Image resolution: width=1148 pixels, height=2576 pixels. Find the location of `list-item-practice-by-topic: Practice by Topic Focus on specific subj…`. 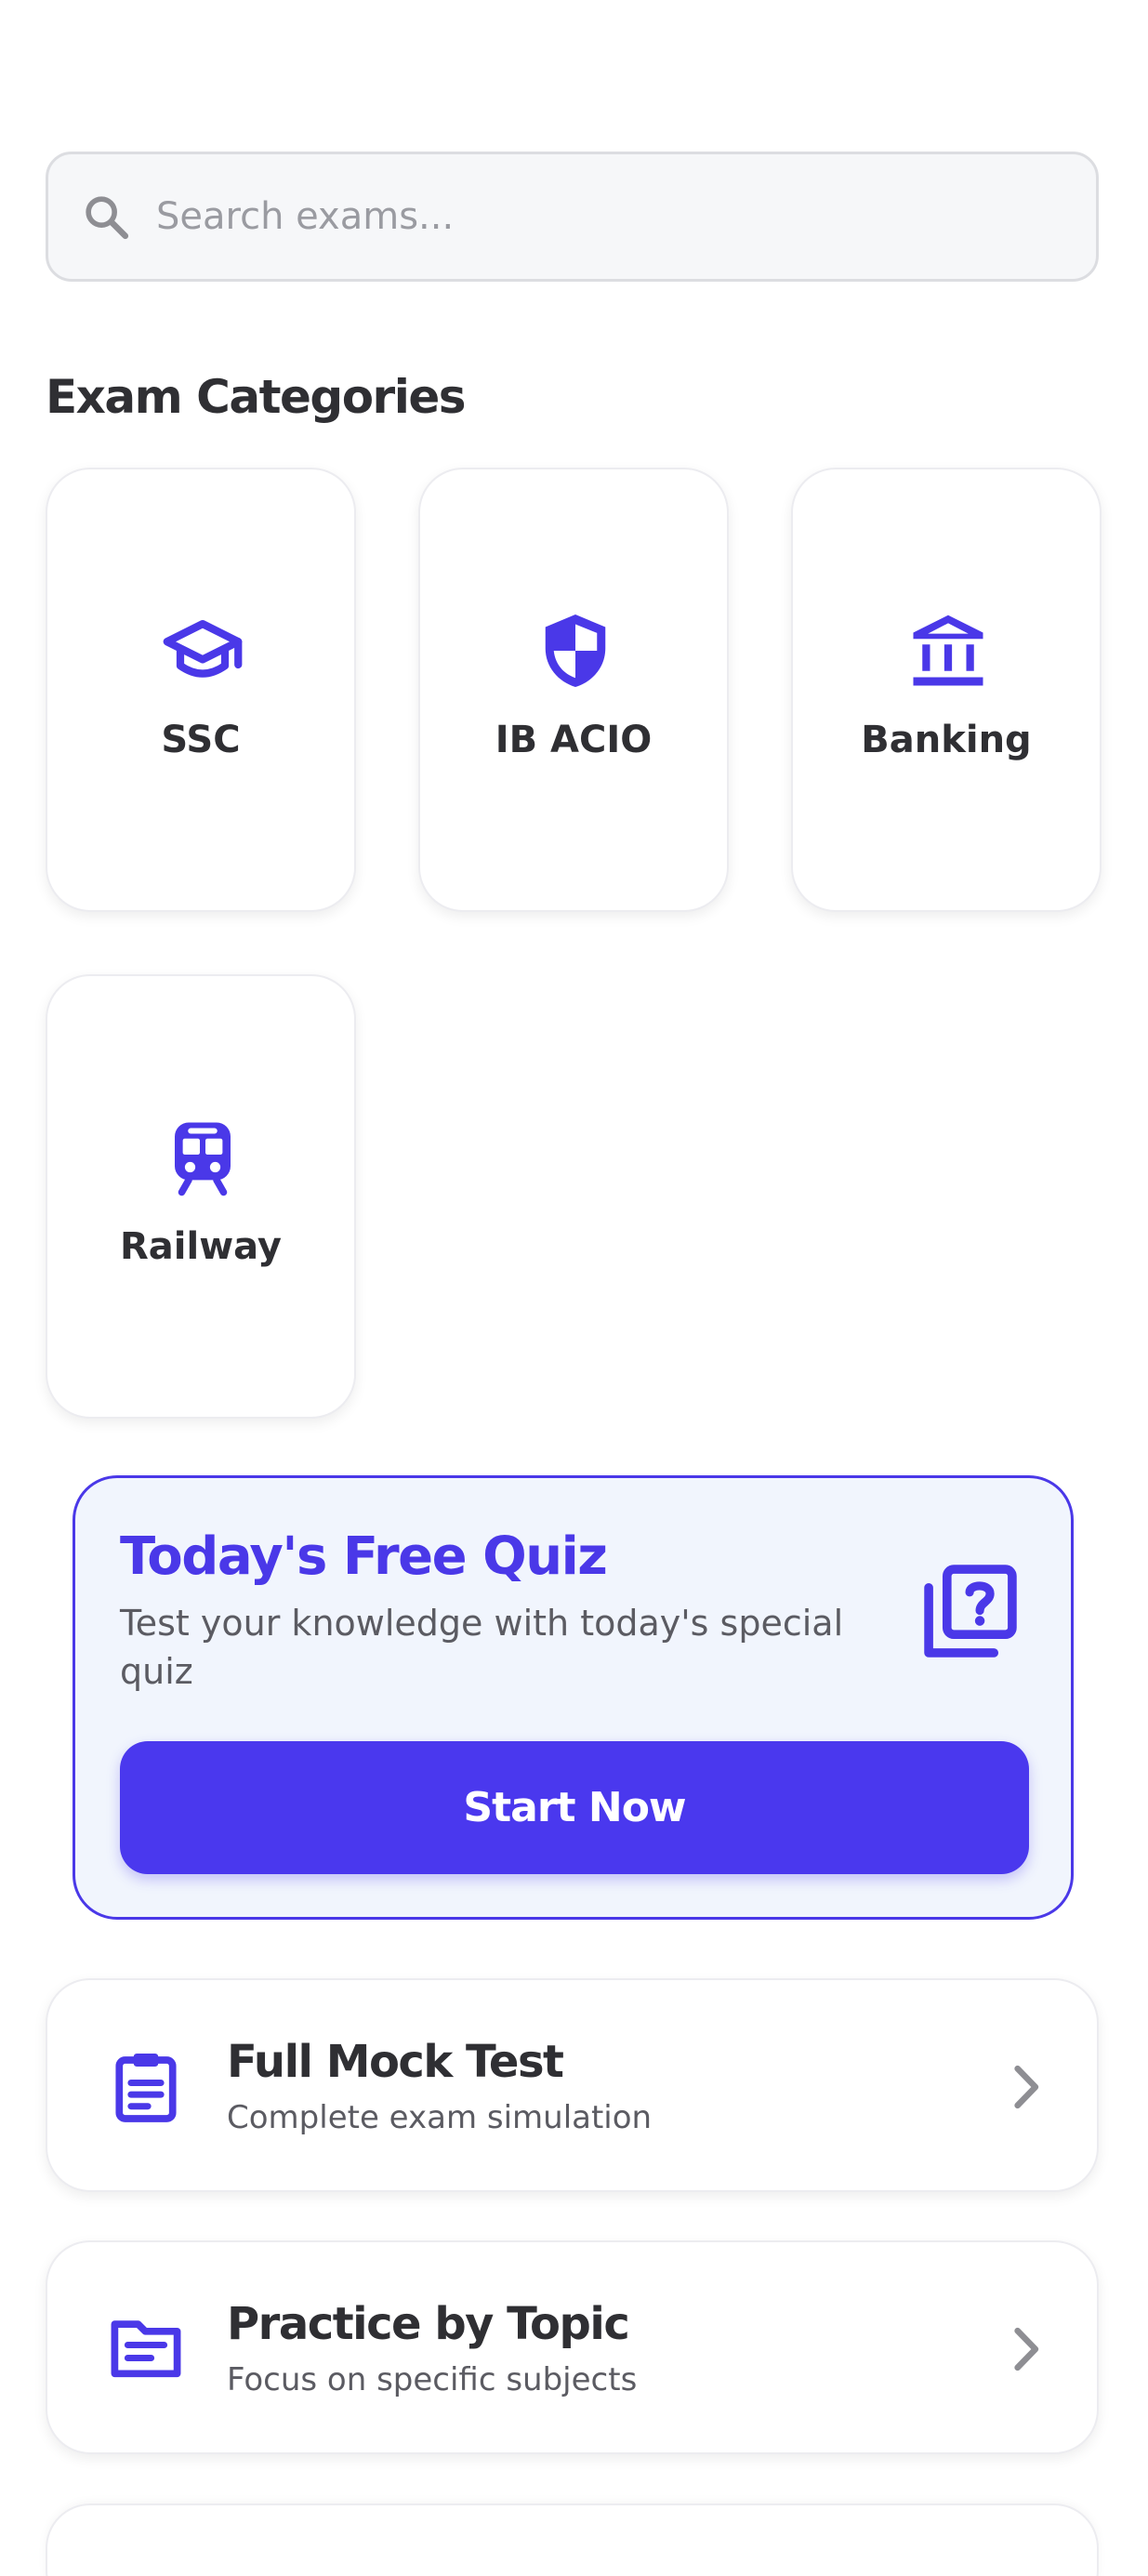

list-item-practice-by-topic: Practice by Topic Focus on specific subj… is located at coordinates (573, 2347).